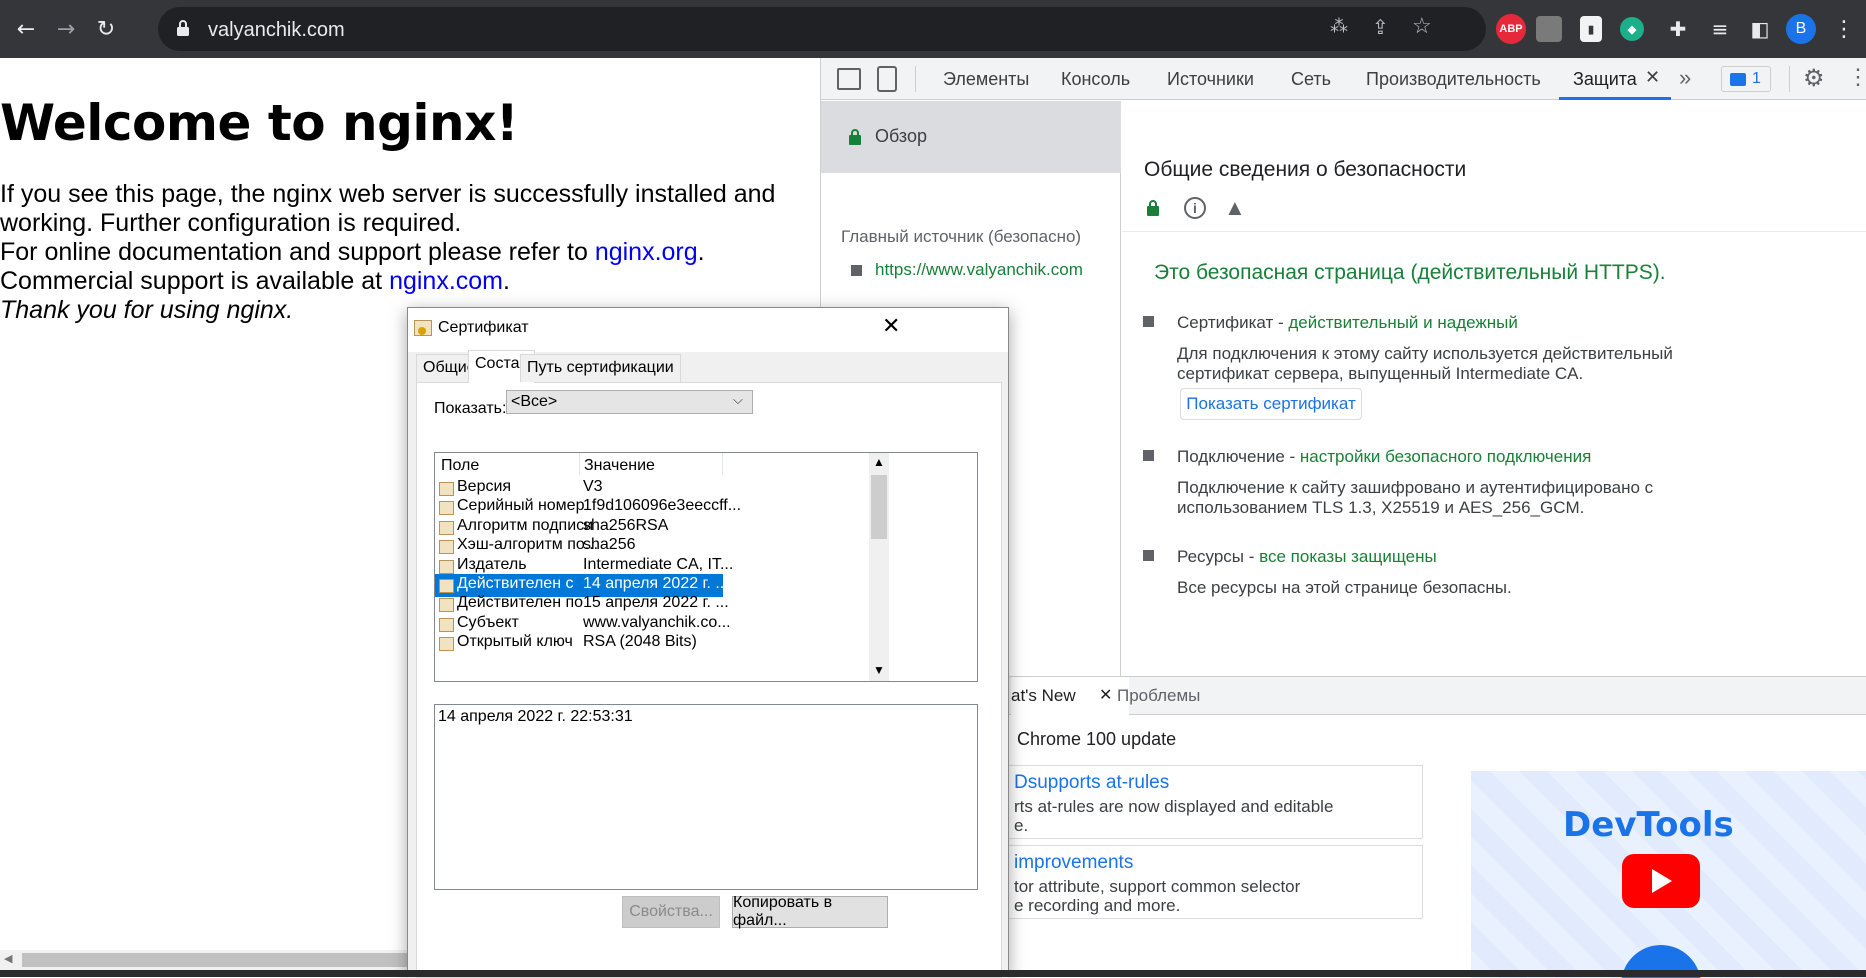 The image size is (1866, 978). What do you see at coordinates (1148, 455) in the screenshot?
I see `connection-bullet` at bounding box center [1148, 455].